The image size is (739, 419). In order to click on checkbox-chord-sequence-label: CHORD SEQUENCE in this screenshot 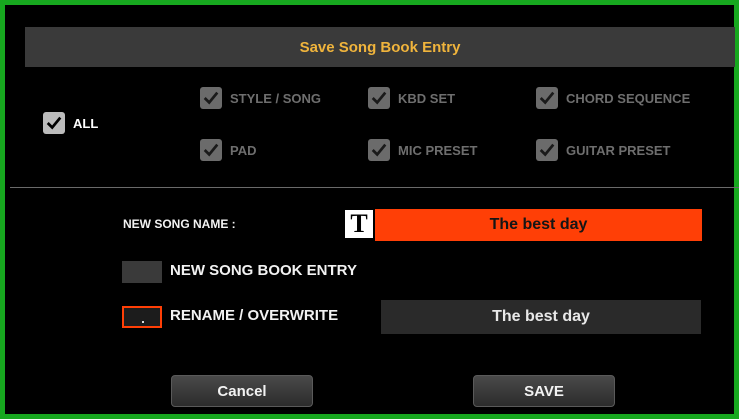, I will do `click(628, 98)`.